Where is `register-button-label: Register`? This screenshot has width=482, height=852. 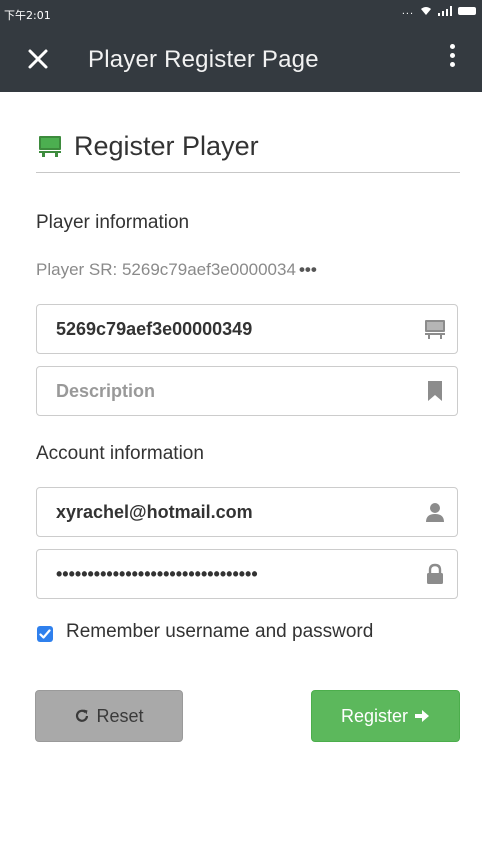 register-button-label: Register is located at coordinates (374, 715).